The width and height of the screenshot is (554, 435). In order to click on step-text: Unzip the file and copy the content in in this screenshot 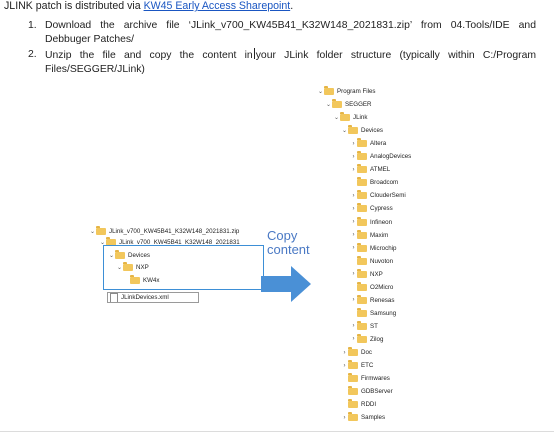, I will do `click(149, 55)`.